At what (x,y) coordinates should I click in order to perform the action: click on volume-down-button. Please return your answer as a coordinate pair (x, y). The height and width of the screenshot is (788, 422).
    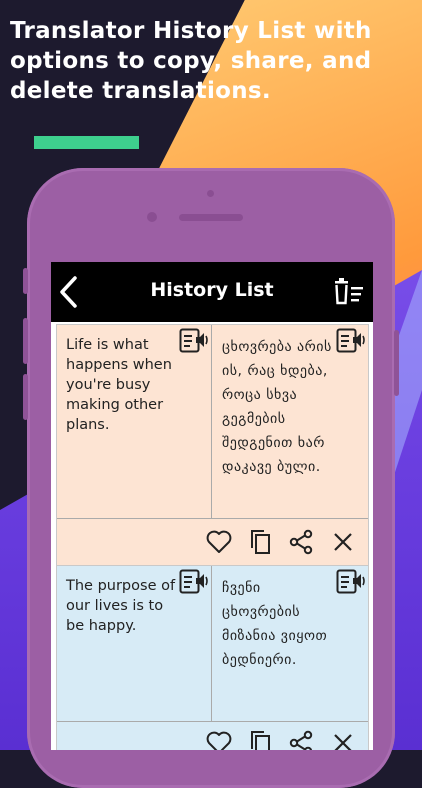
    Looking at the image, I should click on (25, 397).